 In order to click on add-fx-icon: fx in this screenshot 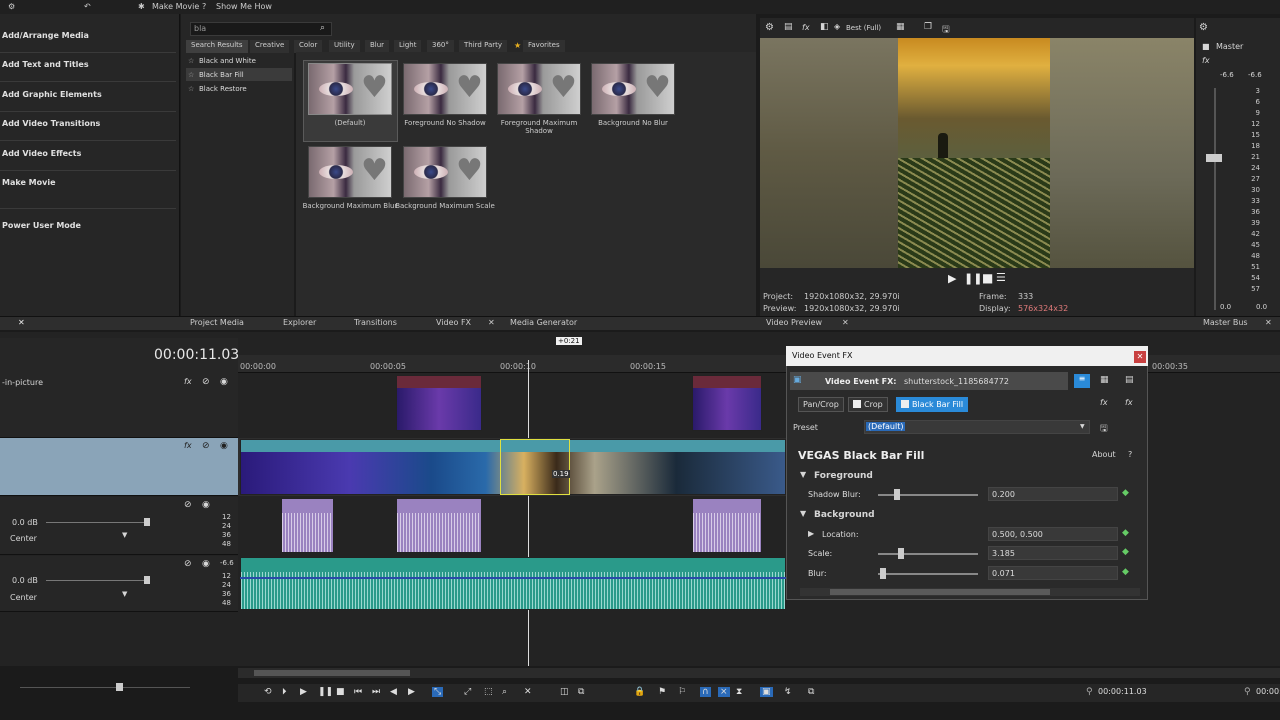, I will do `click(1104, 402)`.